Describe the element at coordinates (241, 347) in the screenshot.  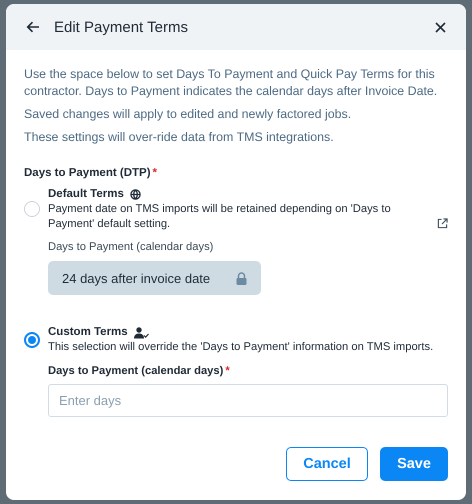
I see `option-description: This selection will override the 'Days to Payment' information on TMS imports.` at that location.